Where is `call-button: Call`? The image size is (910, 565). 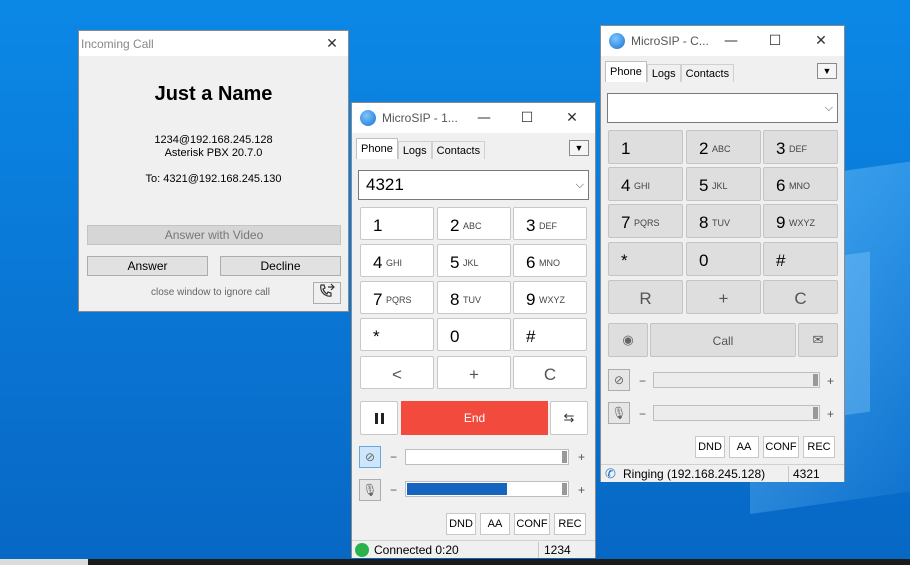 call-button: Call is located at coordinates (723, 340).